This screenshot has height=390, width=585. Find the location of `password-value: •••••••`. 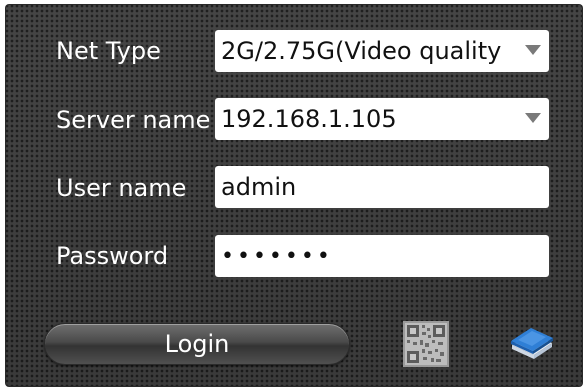

password-value: ••••••• is located at coordinates (277, 256).